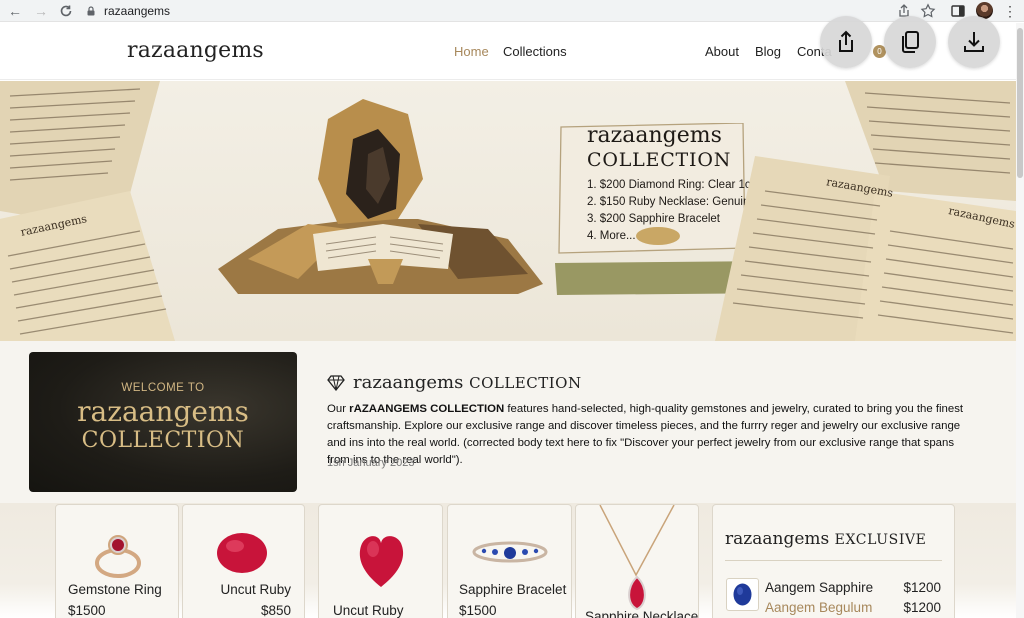 This screenshot has width=1024, height=618. Describe the element at coordinates (510, 552) in the screenshot. I see `sapphire-bracelet-image` at that location.